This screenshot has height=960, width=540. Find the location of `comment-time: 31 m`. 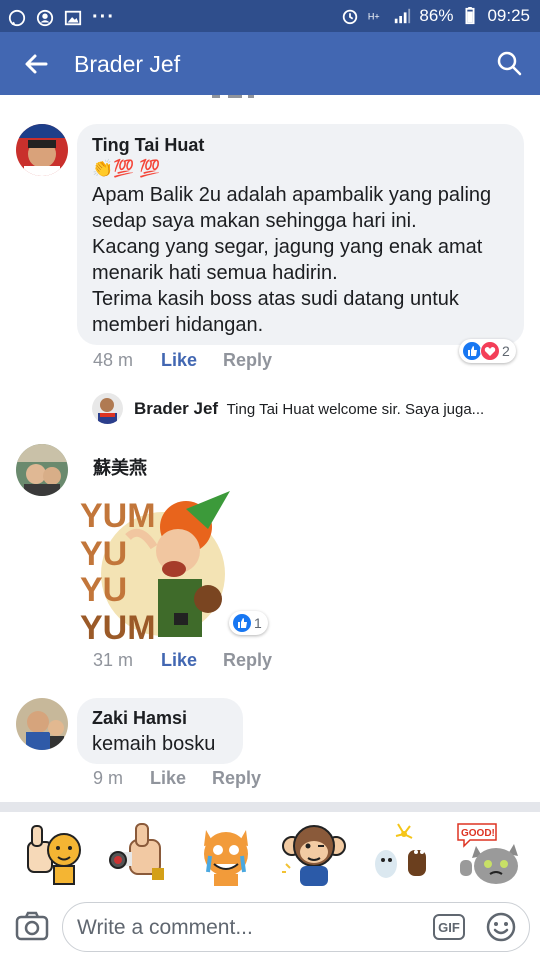

comment-time: 31 m is located at coordinates (113, 660).